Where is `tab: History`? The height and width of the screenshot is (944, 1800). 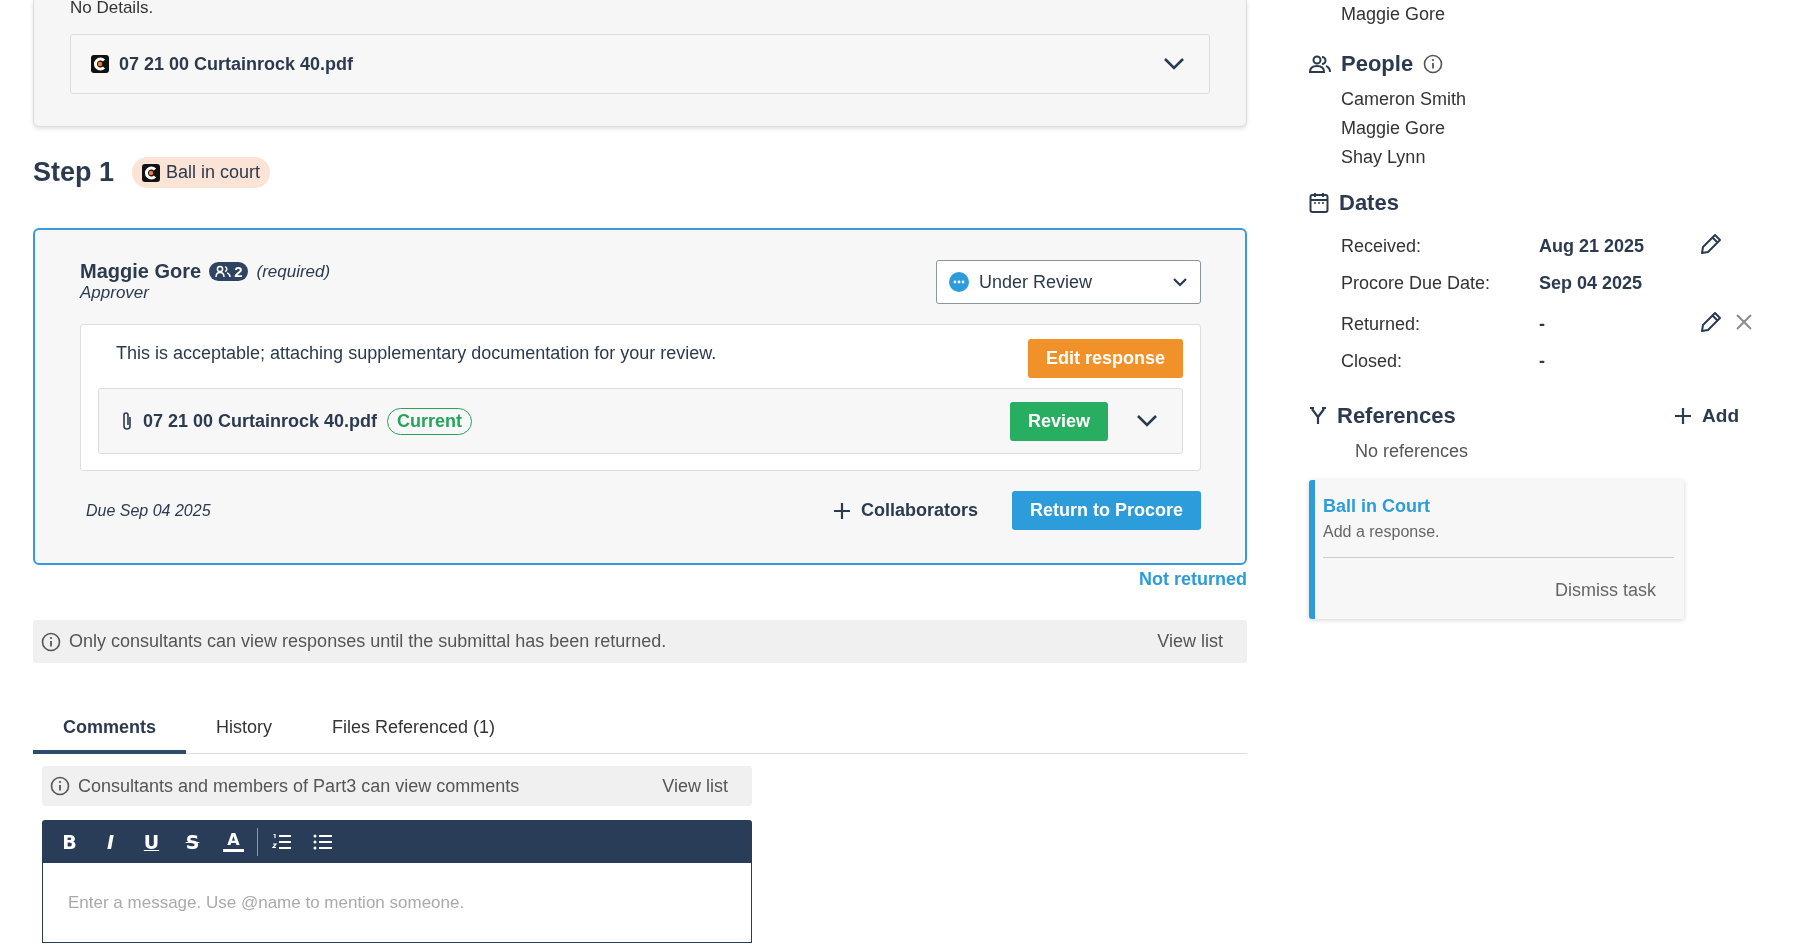
tab: History is located at coordinates (244, 731).